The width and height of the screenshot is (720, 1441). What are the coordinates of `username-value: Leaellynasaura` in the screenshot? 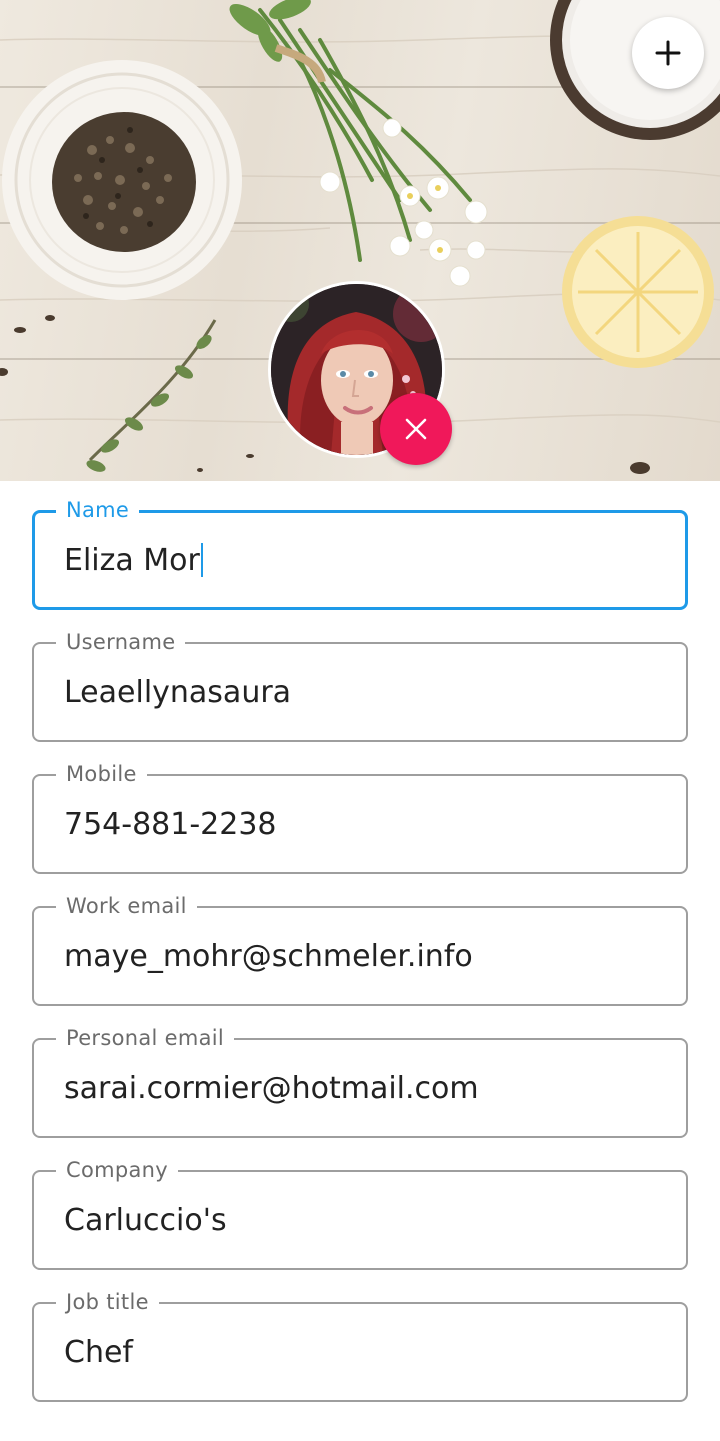 It's located at (178, 692).